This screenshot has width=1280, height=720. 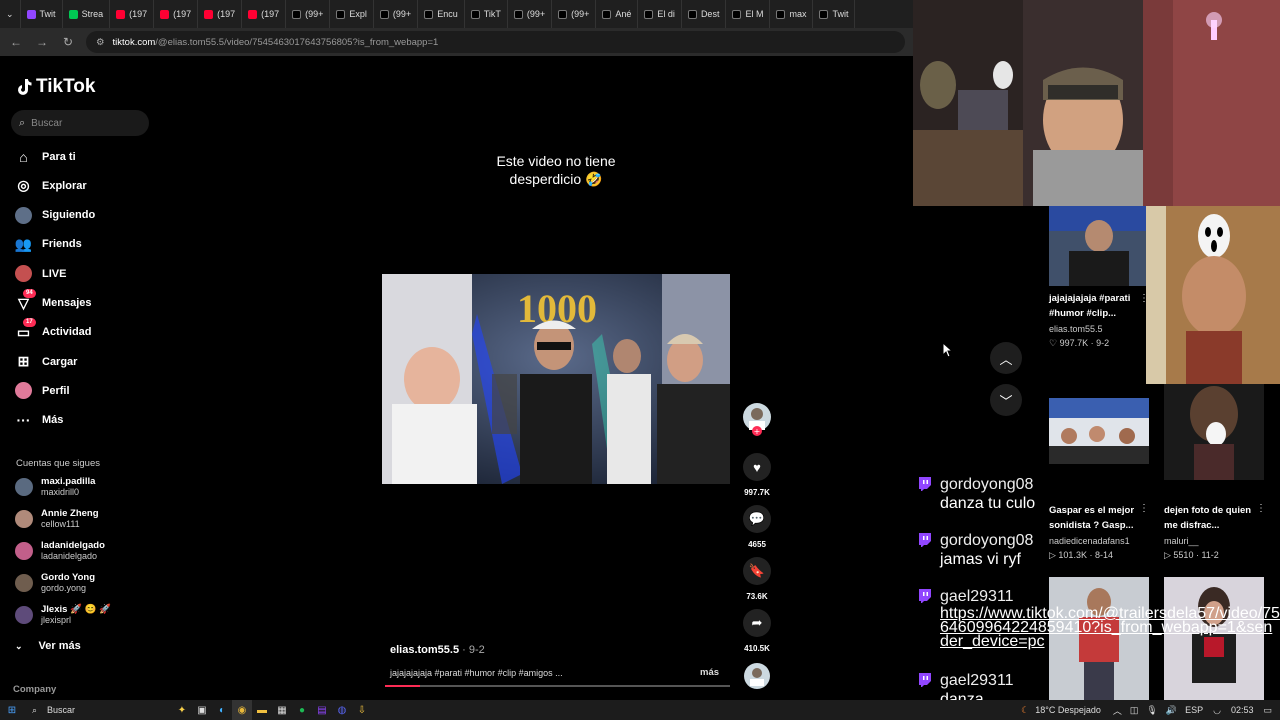 I want to click on video-author: elias.tom55.5 · 9-2, so click(x=437, y=650).